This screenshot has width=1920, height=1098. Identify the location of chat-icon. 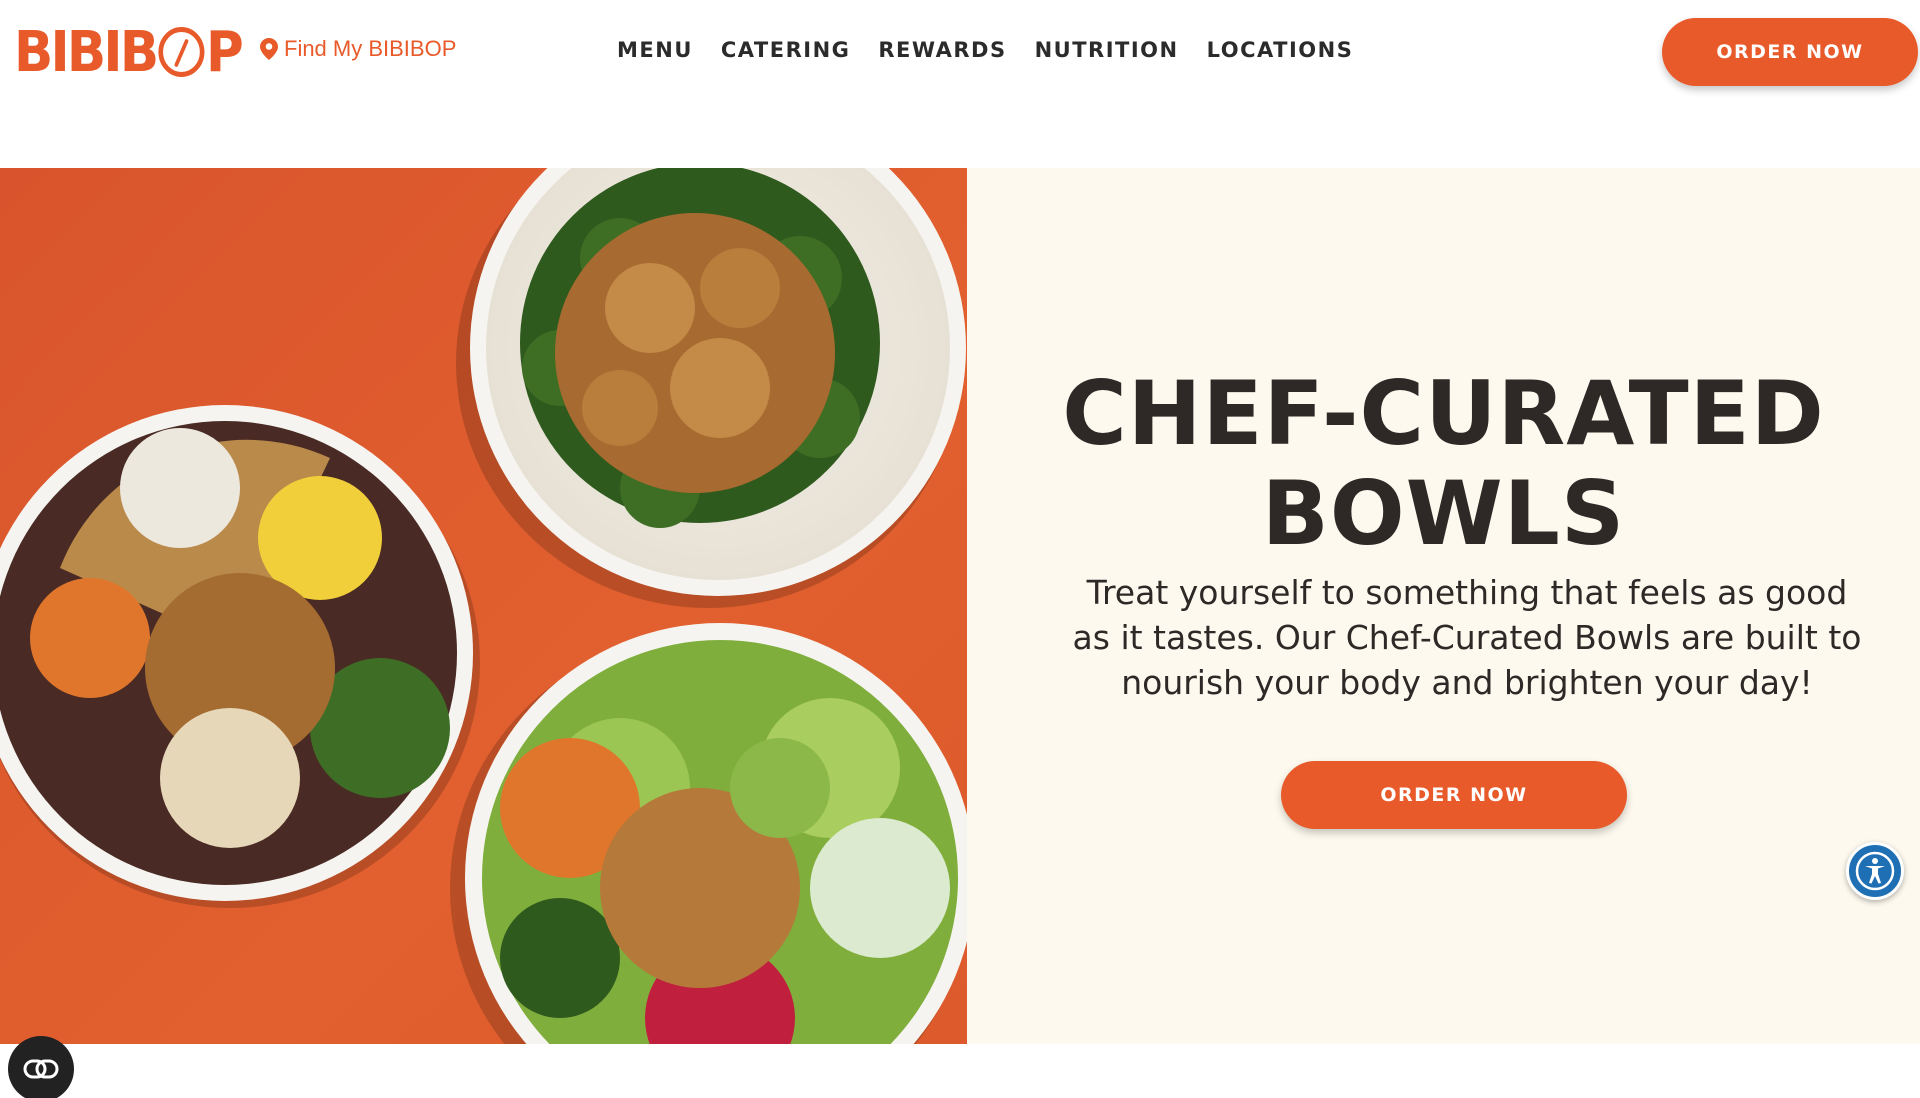
(41, 1069).